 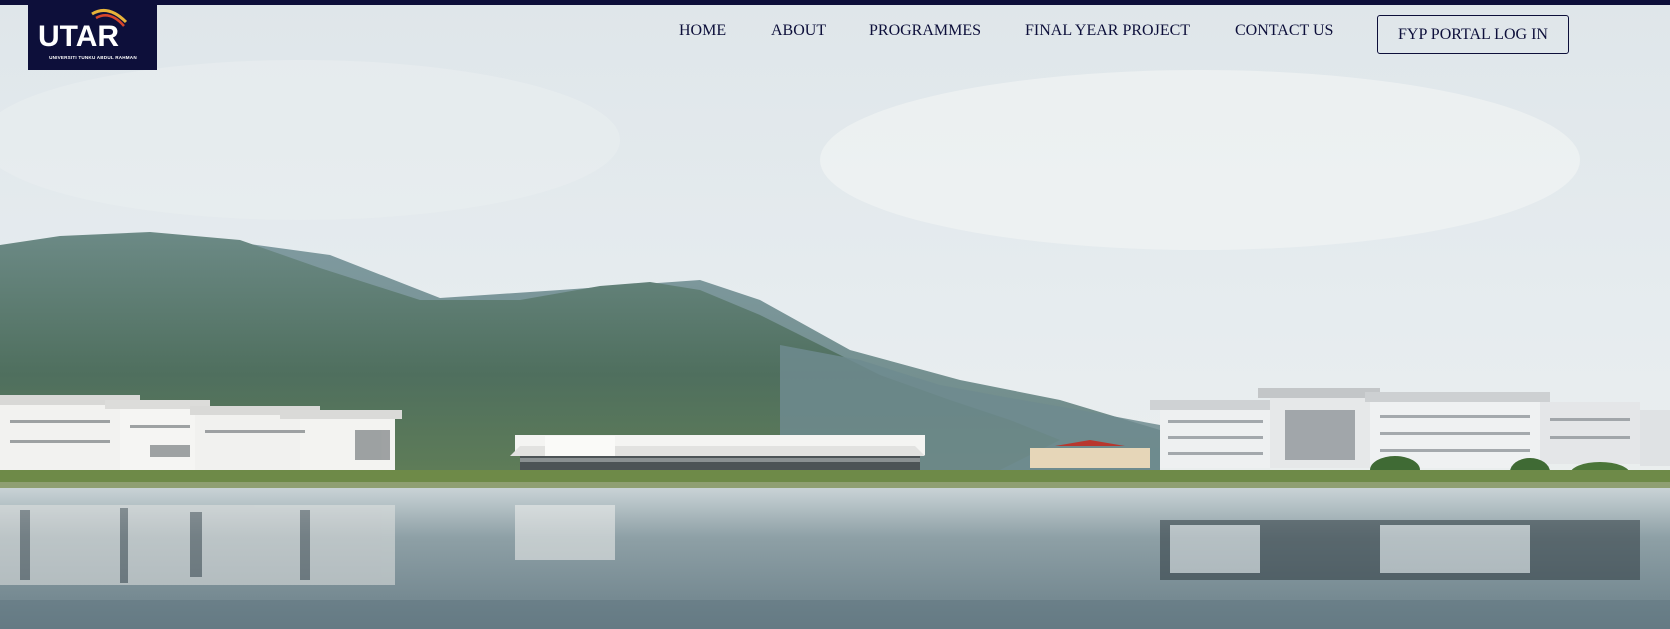 I want to click on nav-about: ABOUT, so click(x=798, y=31).